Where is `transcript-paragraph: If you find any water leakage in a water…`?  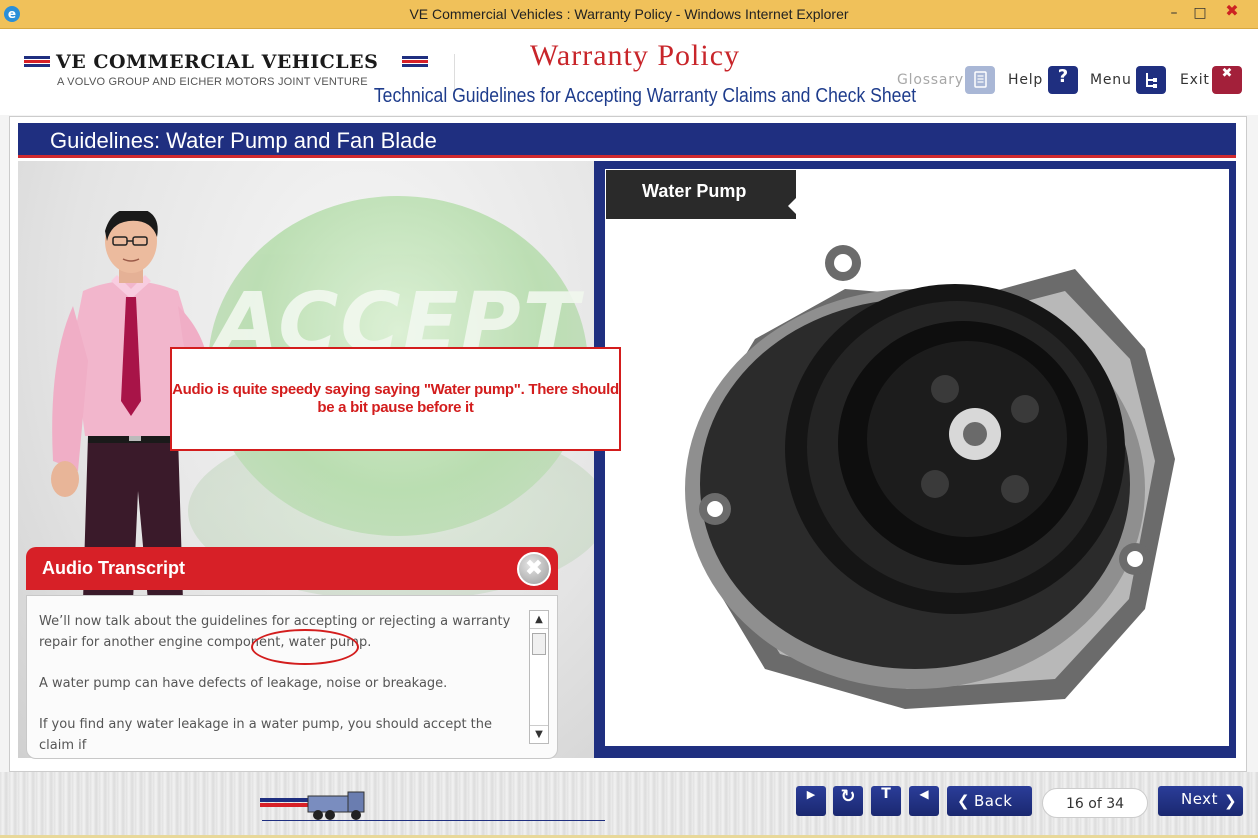 transcript-paragraph: If you find any water leakage in a water… is located at coordinates (266, 735).